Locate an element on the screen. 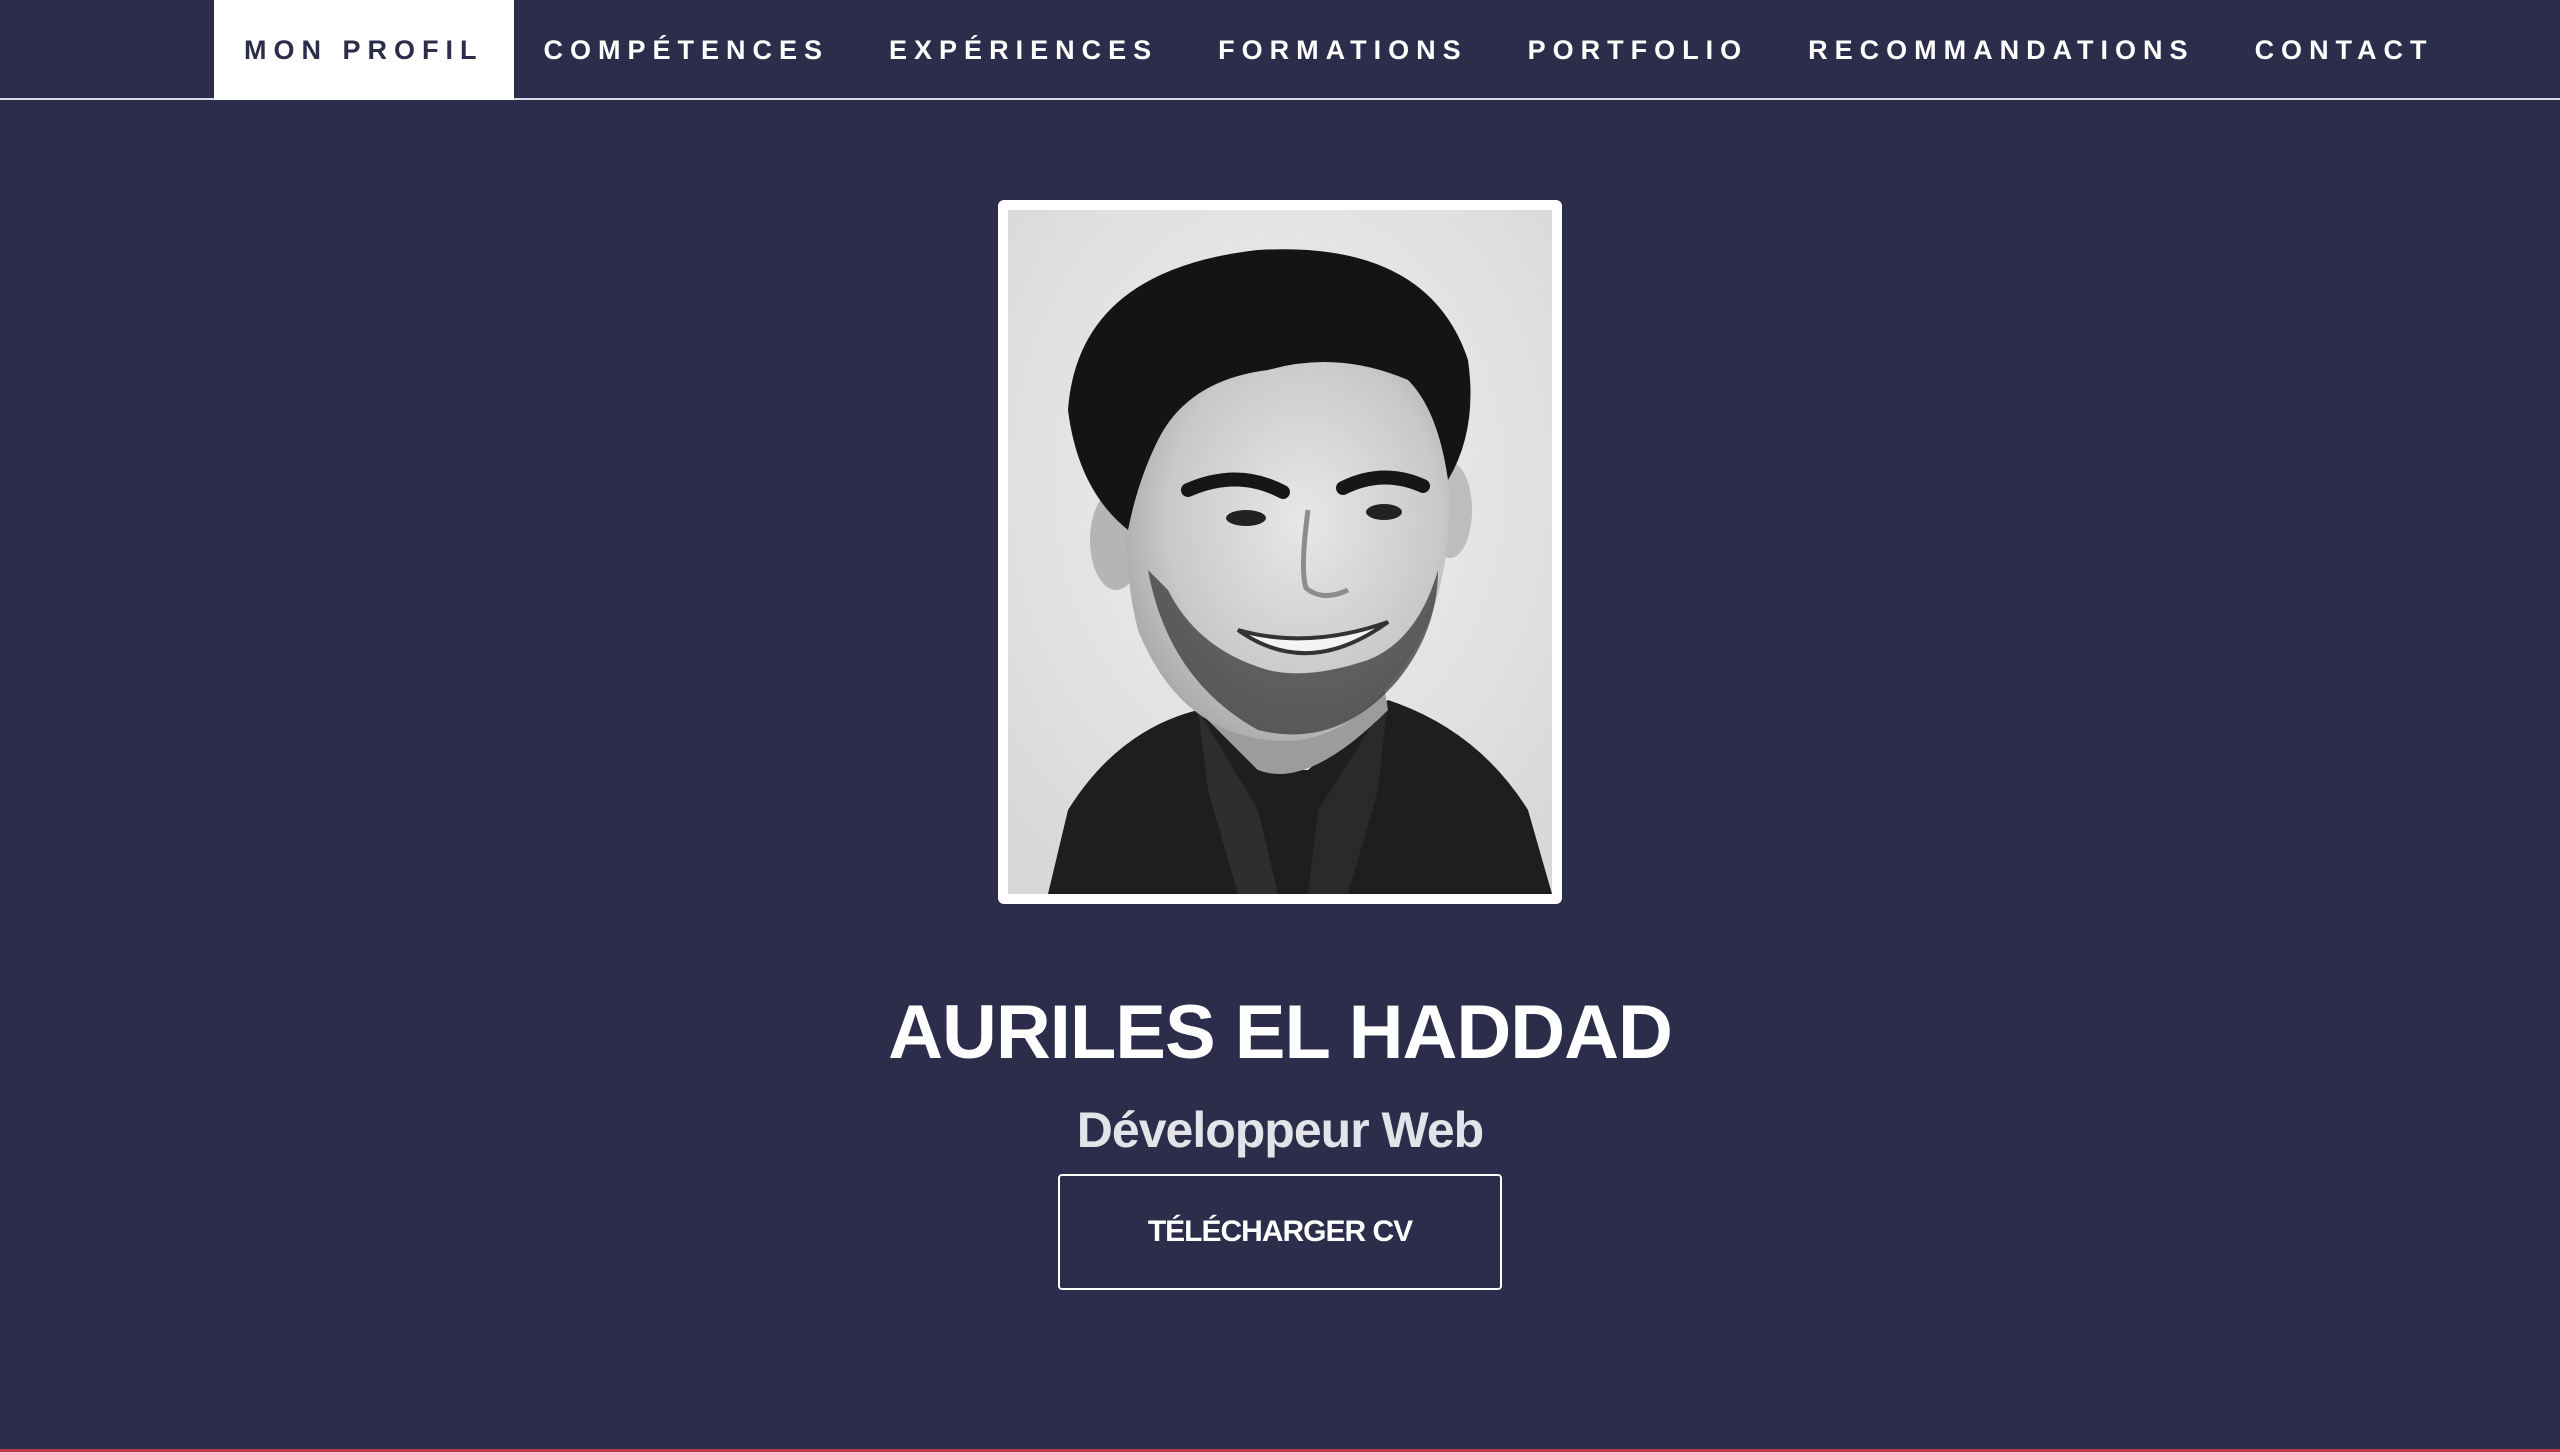 This screenshot has height=1452, width=2560. nav-item-experiences: EXPÉRIENCES is located at coordinates (1023, 50).